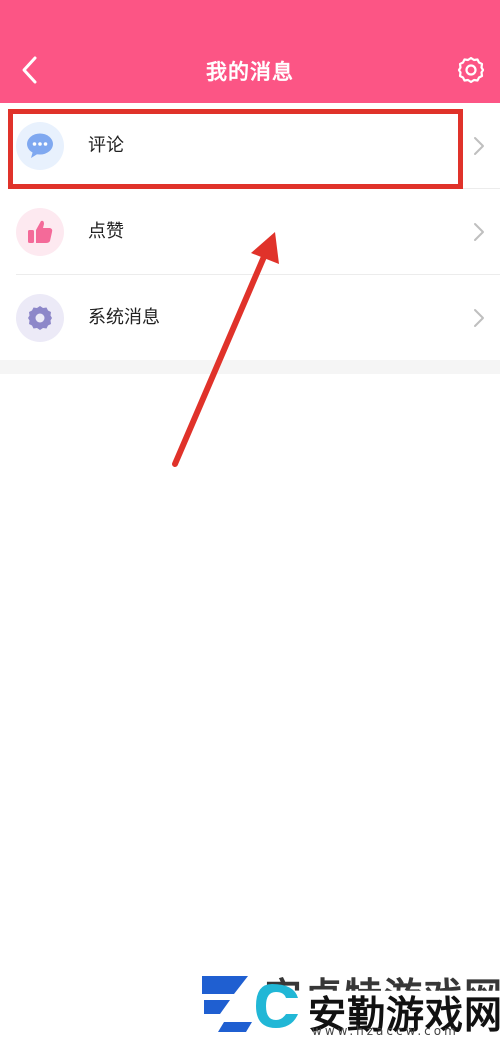  Describe the element at coordinates (385, 1031) in the screenshot. I see `watermark-url: www.hzaccw.com` at that location.